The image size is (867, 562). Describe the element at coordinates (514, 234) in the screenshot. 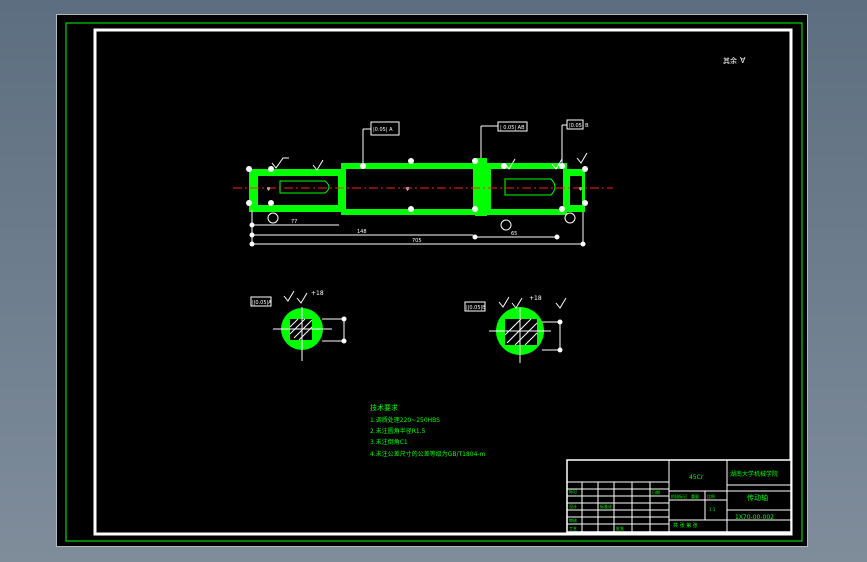

I see `dim-length-4: 65` at that location.